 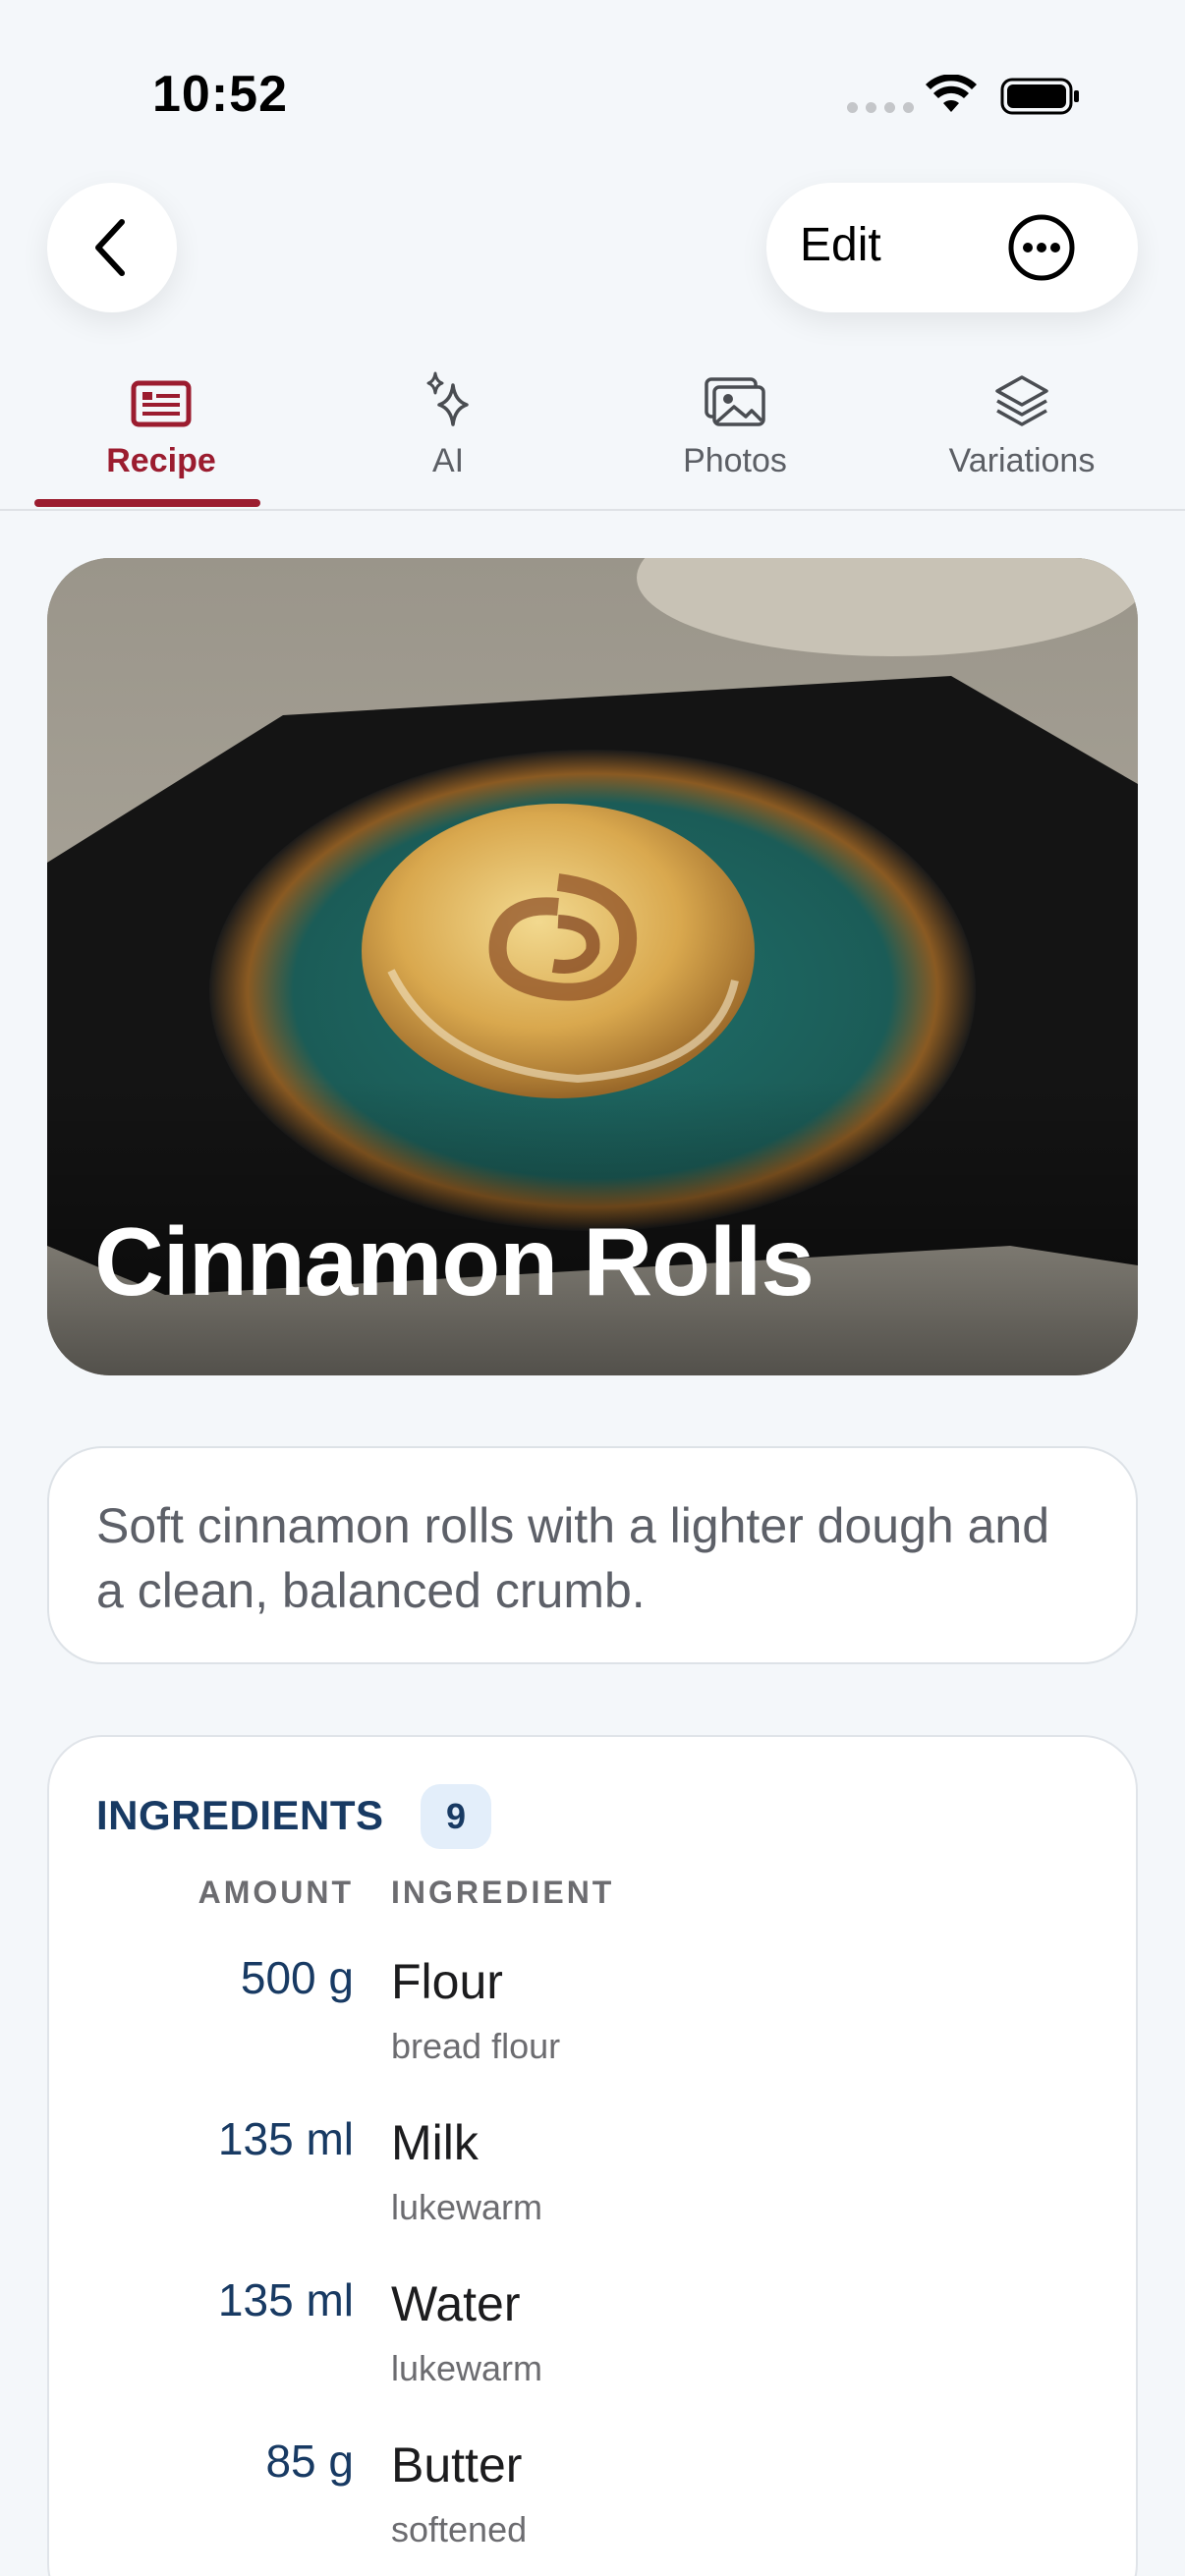 What do you see at coordinates (310, 2461) in the screenshot?
I see `ingredient-amount: 85 g` at bounding box center [310, 2461].